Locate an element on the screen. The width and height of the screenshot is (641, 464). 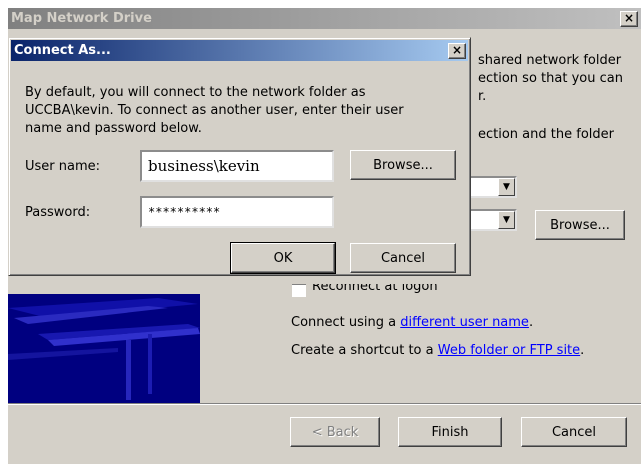
password-label: Password: is located at coordinates (58, 212).